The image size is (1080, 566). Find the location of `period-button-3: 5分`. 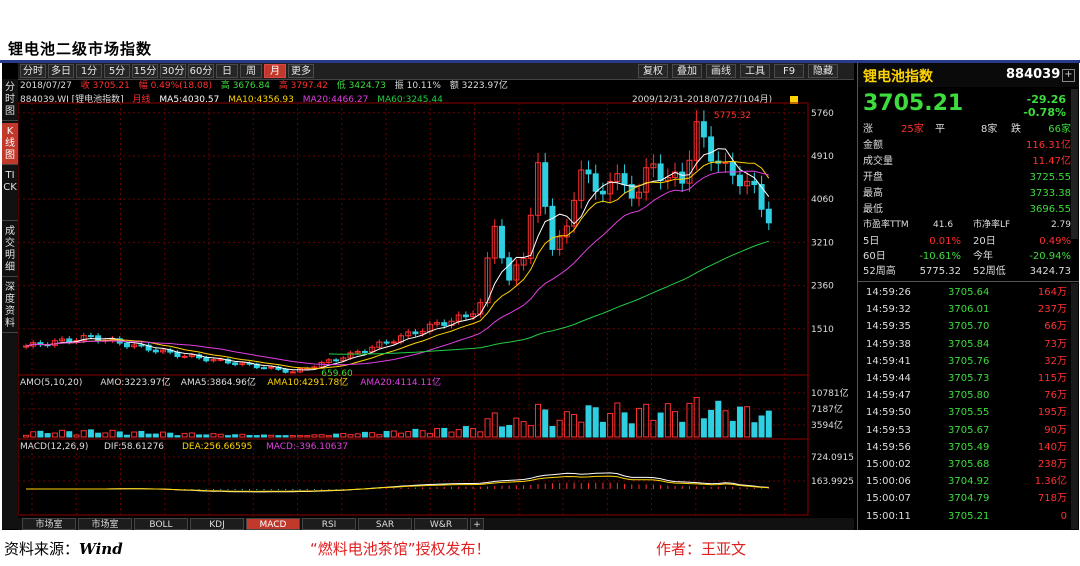

period-button-3: 5分 is located at coordinates (117, 71).